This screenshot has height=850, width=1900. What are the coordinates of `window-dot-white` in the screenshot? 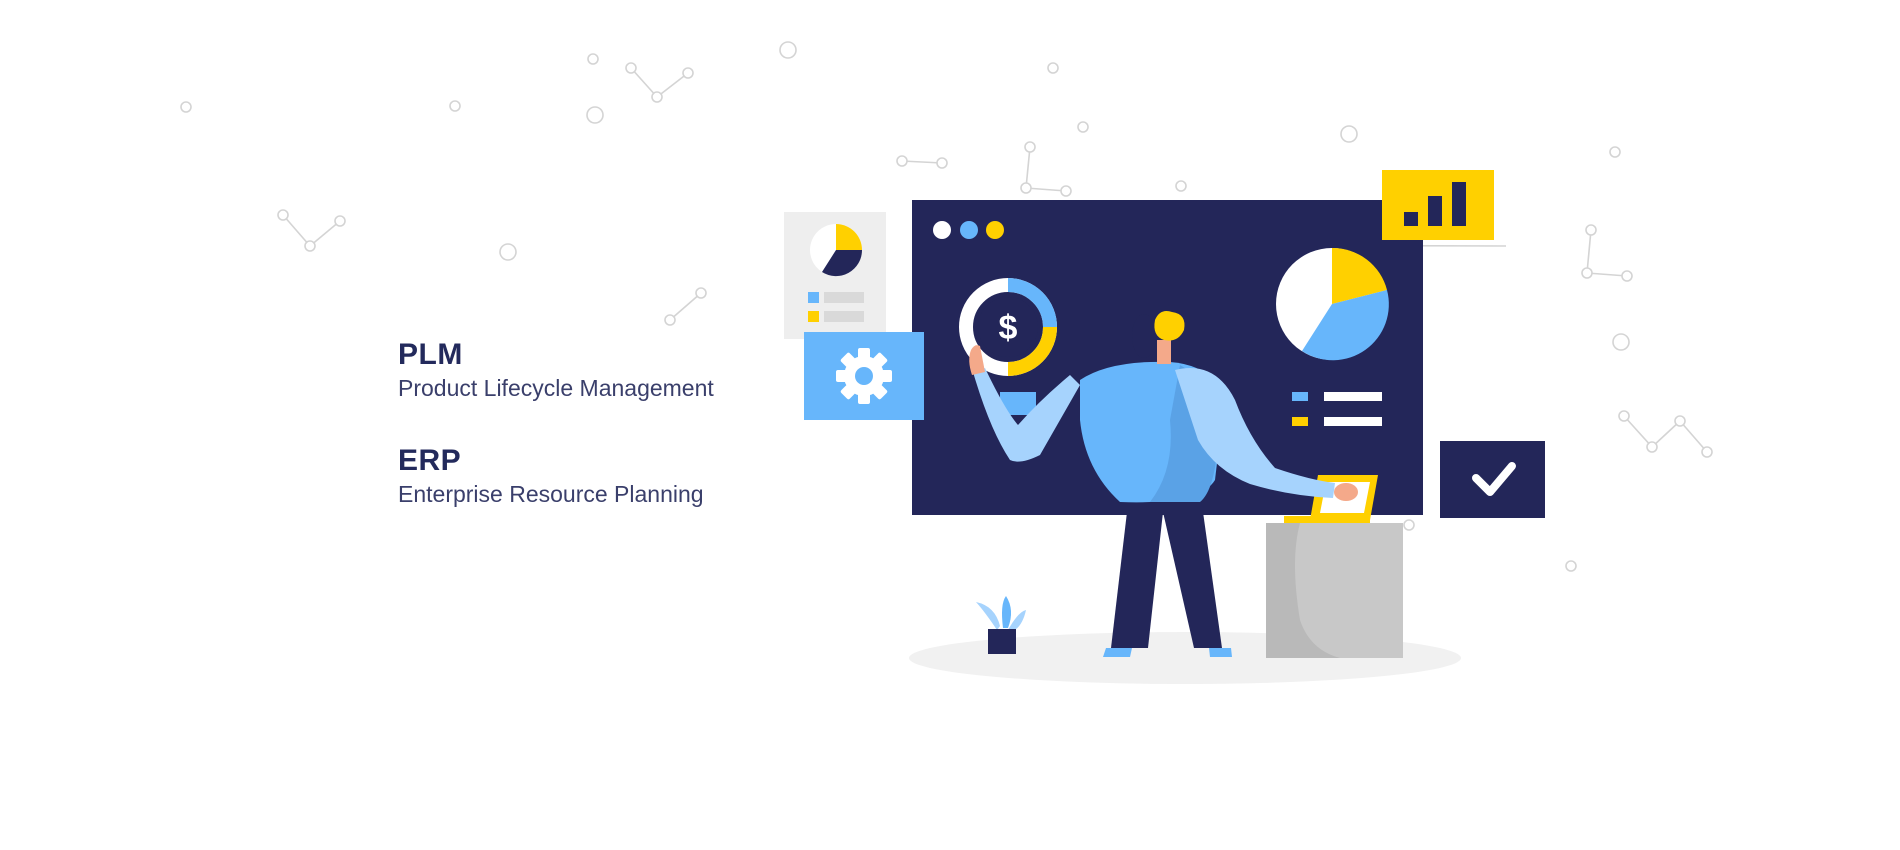 It's located at (942, 230).